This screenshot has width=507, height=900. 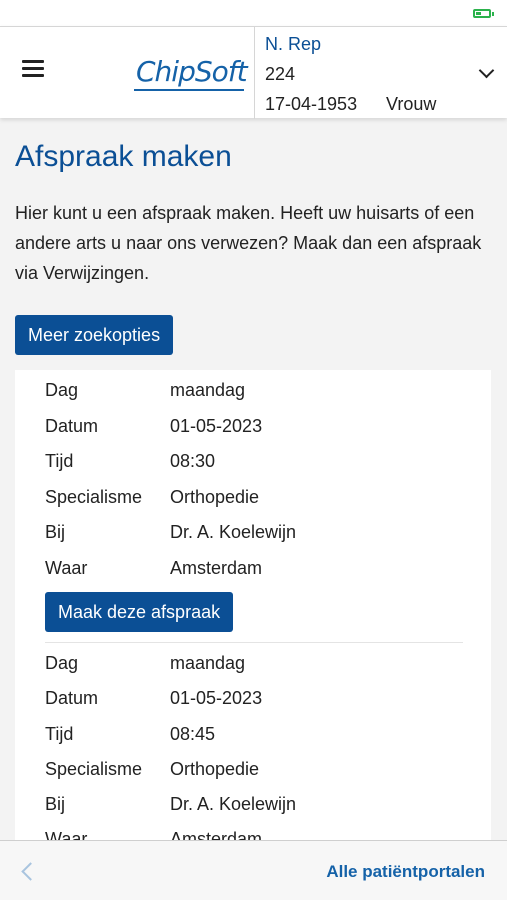 I want to click on logo-underline, so click(x=189, y=90).